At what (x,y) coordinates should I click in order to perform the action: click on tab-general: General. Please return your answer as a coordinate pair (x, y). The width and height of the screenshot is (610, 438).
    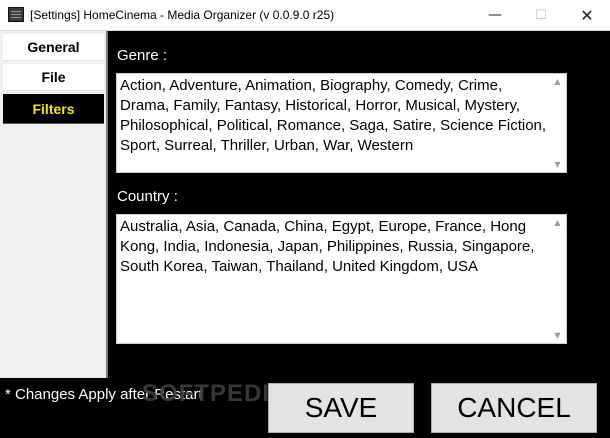
    Looking at the image, I should click on (53, 47).